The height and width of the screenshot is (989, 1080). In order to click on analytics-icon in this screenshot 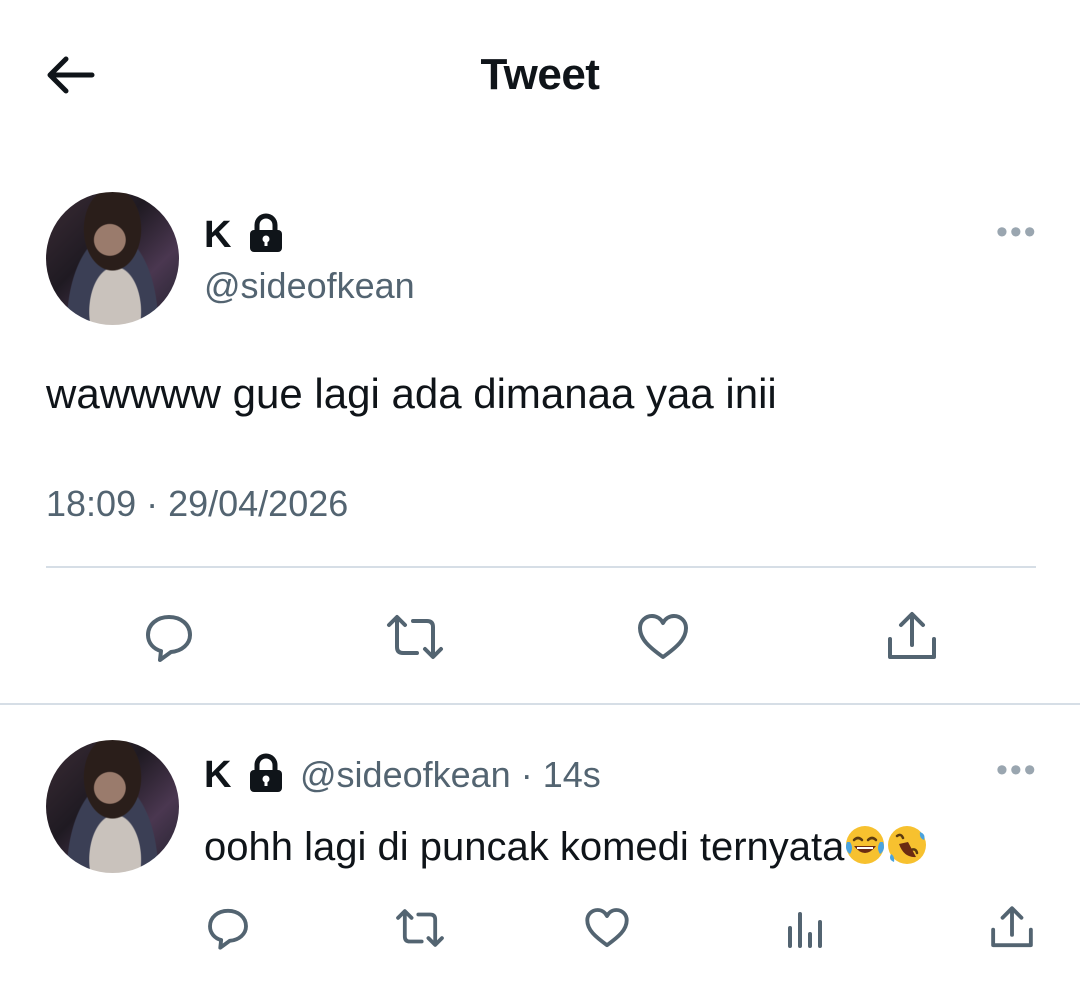, I will do `click(805, 930)`.